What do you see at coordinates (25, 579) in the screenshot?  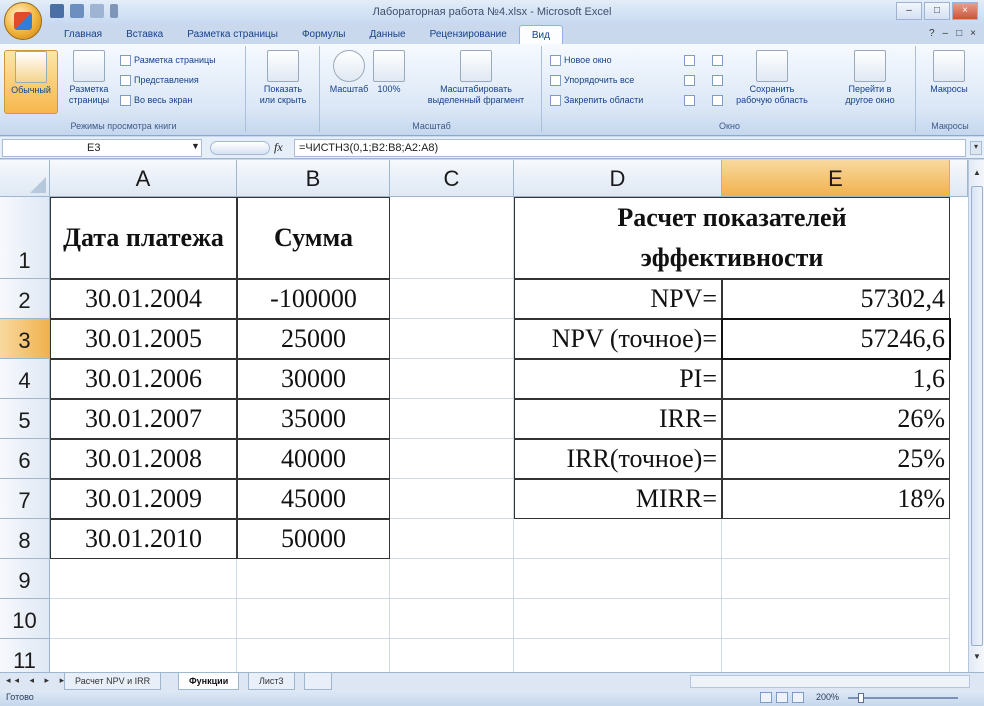 I see `row-header-9: 9` at bounding box center [25, 579].